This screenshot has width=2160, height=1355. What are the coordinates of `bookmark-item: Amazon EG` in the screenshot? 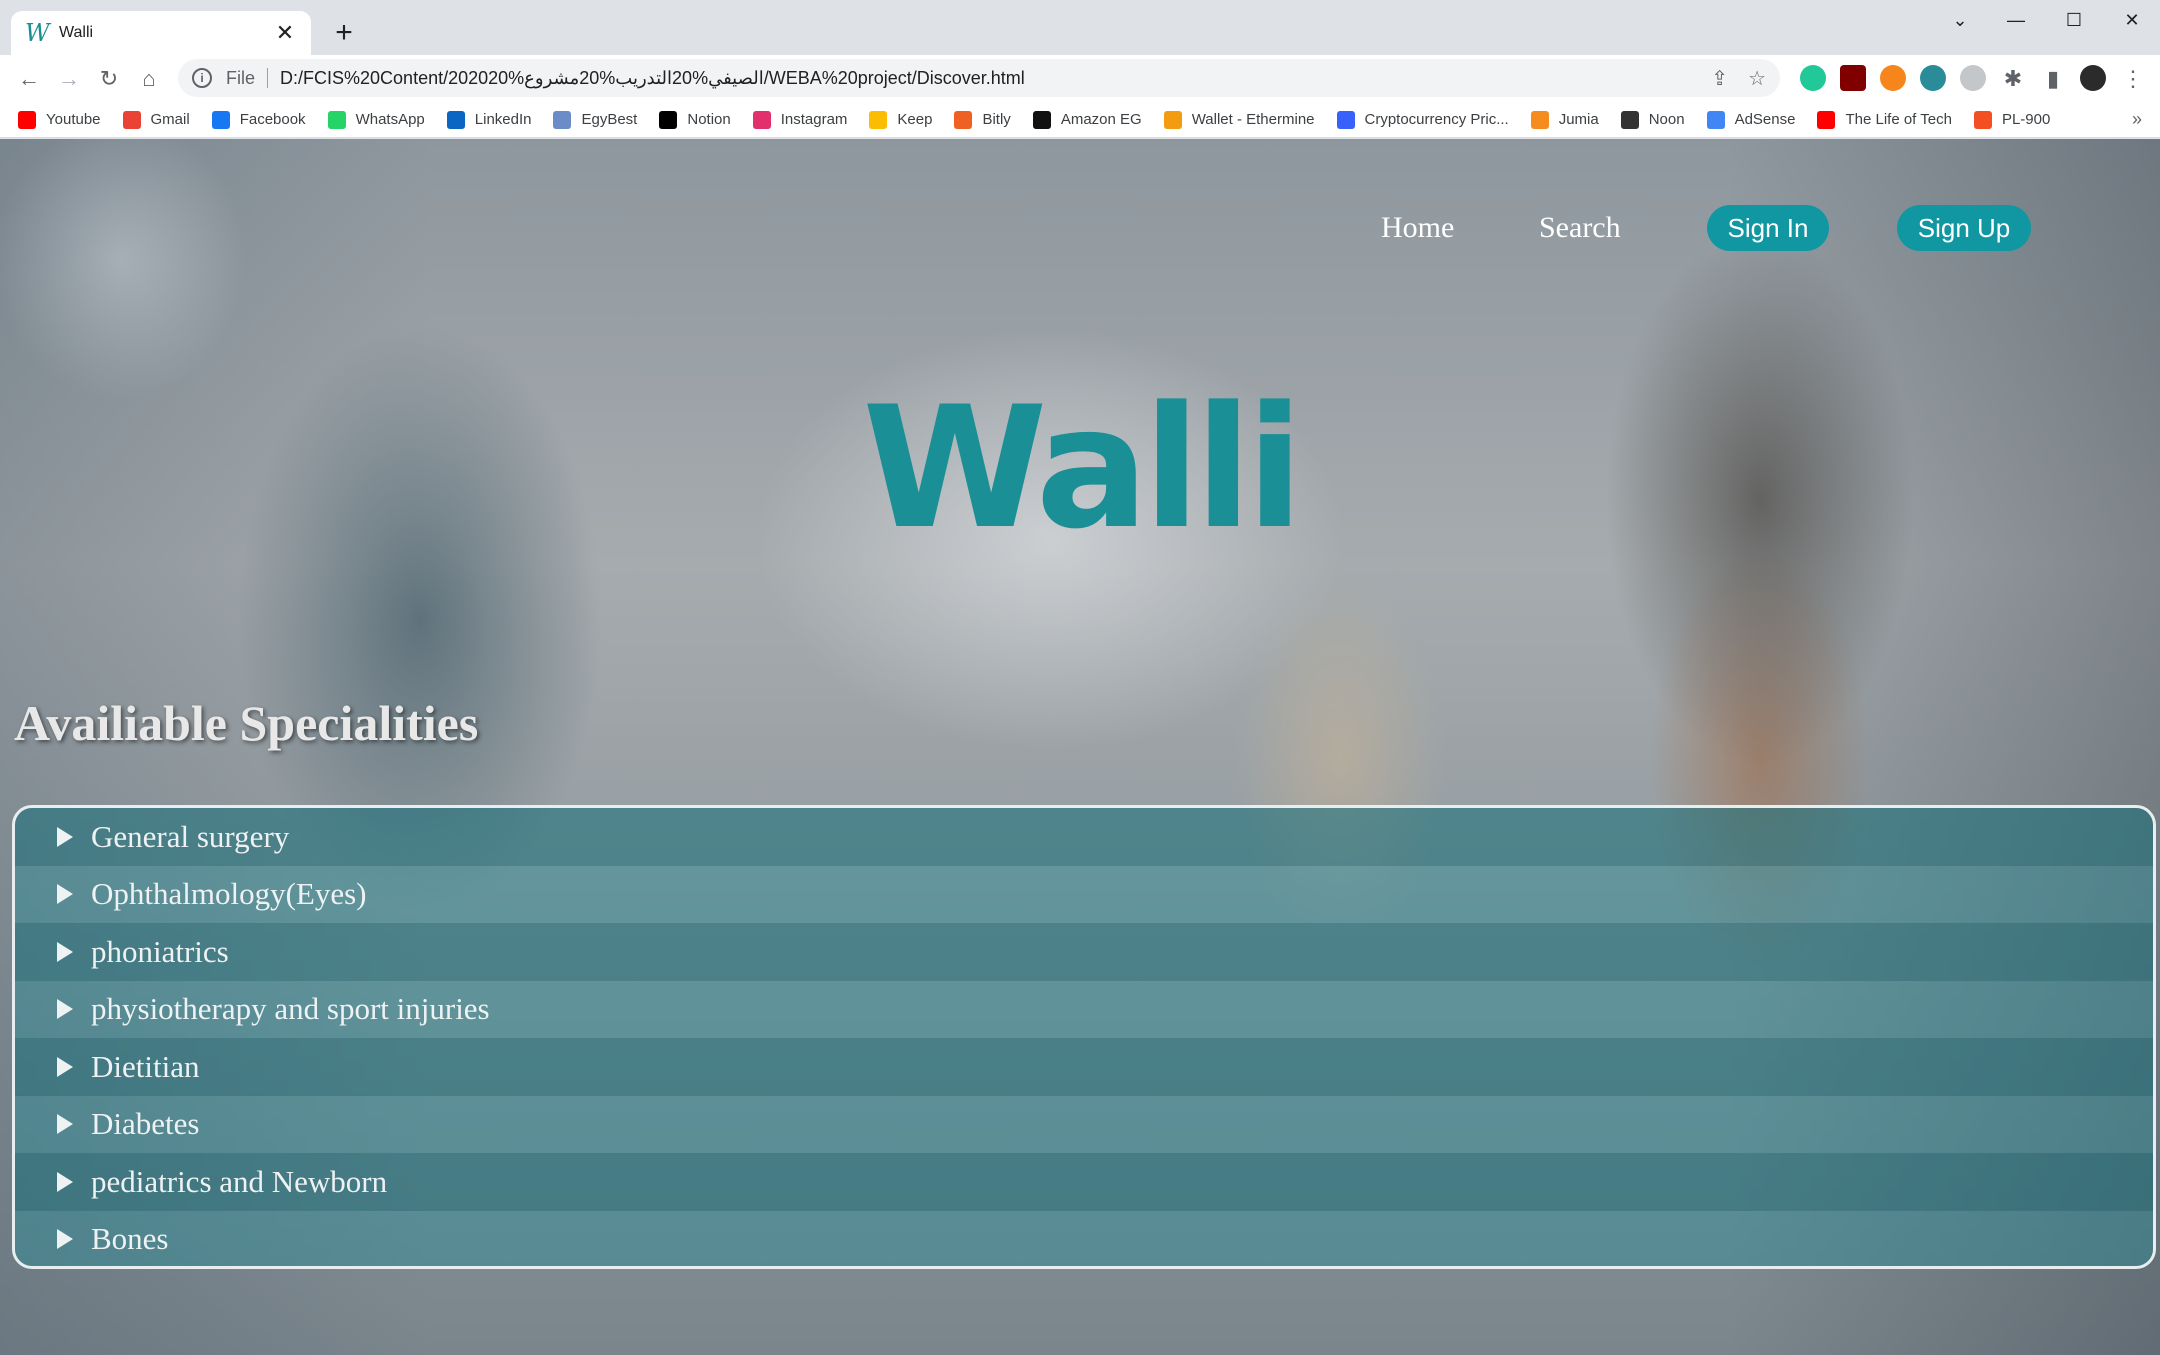 It's located at (1087, 119).